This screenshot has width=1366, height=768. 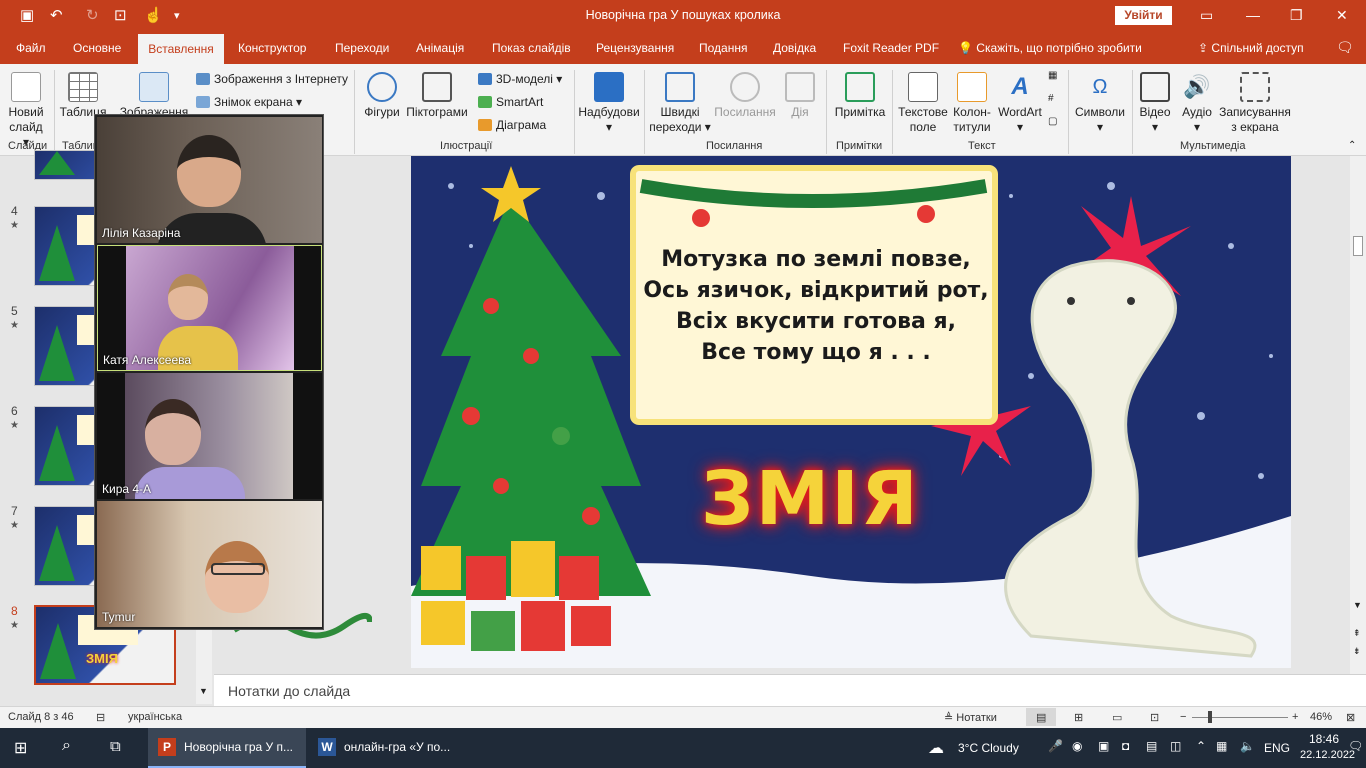 What do you see at coordinates (26, 111) in the screenshot?
I see `new-slide-button: Новий слайд ▾` at bounding box center [26, 111].